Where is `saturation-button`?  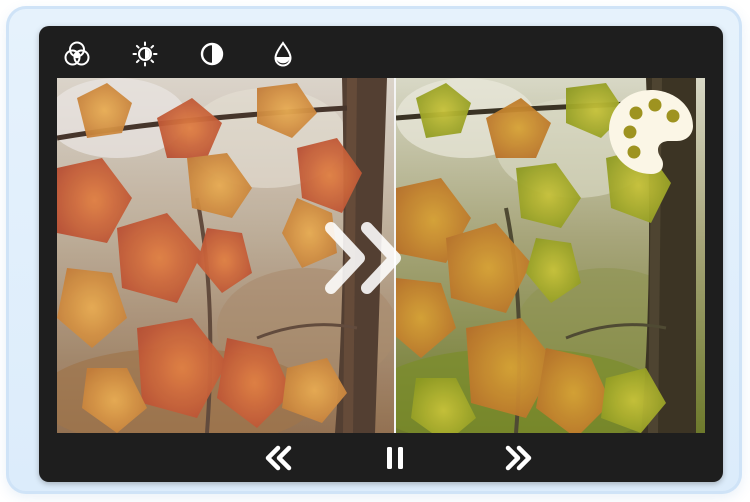
saturation-button is located at coordinates (283, 54).